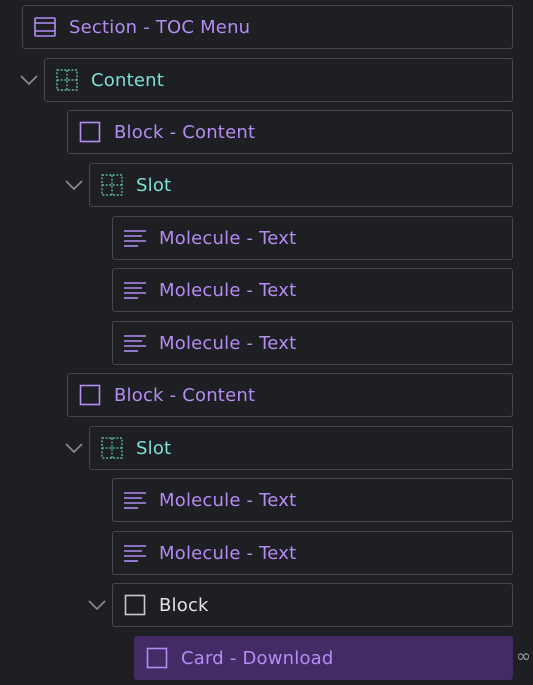 Image resolution: width=533 pixels, height=685 pixels. Describe the element at coordinates (127, 80) in the screenshot. I see `tree-node-label: Content` at that location.